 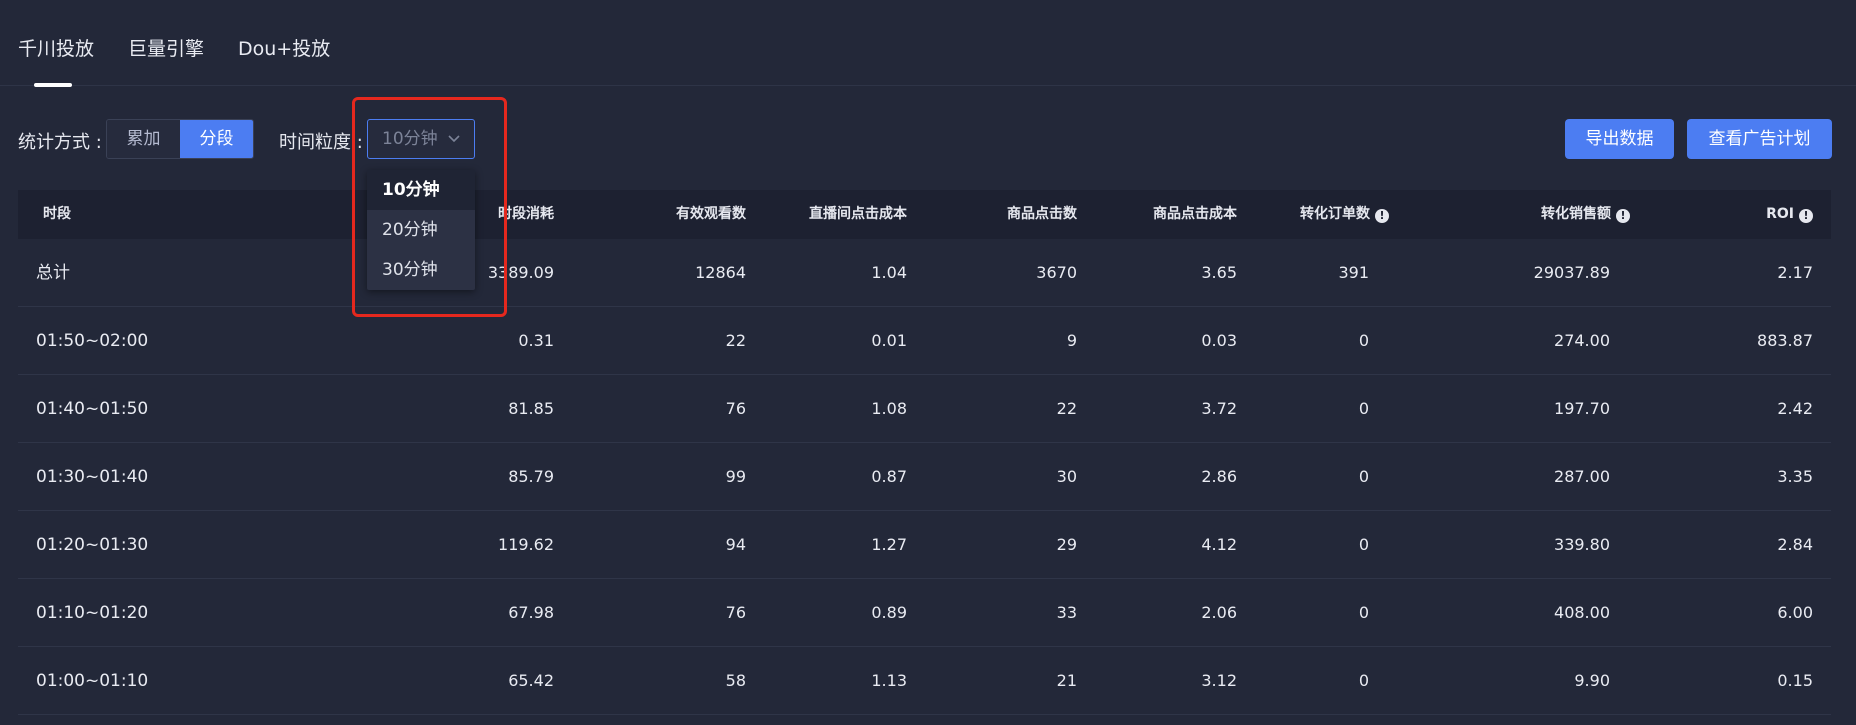 I want to click on header-product-clicks: 商品点击数, so click(x=1042, y=214).